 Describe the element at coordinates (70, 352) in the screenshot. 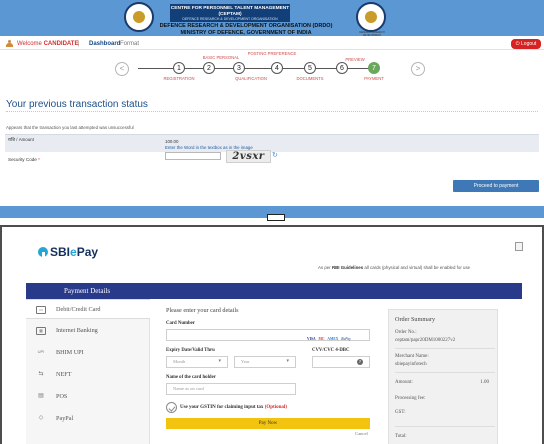

I see `menu-label-upi: BHIM UPI` at that location.